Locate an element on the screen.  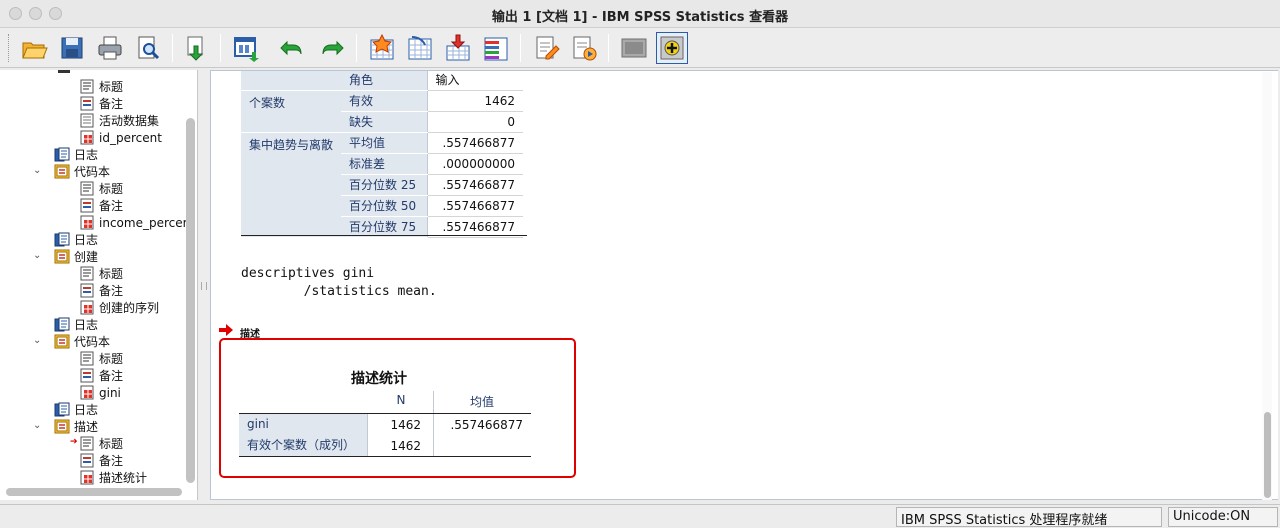
outline-item: 创建的序列 is located at coordinates (119, 307).